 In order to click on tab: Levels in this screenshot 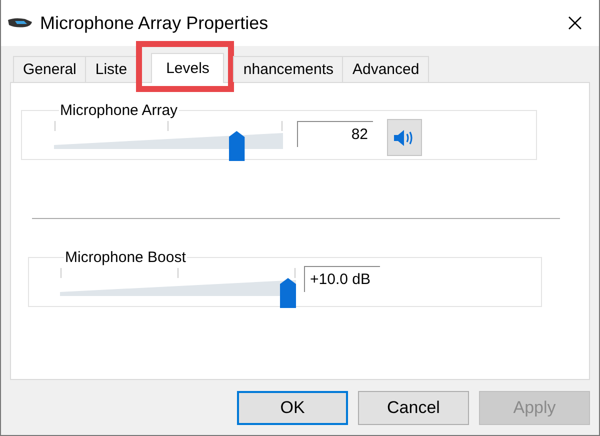, I will do `click(187, 68)`.